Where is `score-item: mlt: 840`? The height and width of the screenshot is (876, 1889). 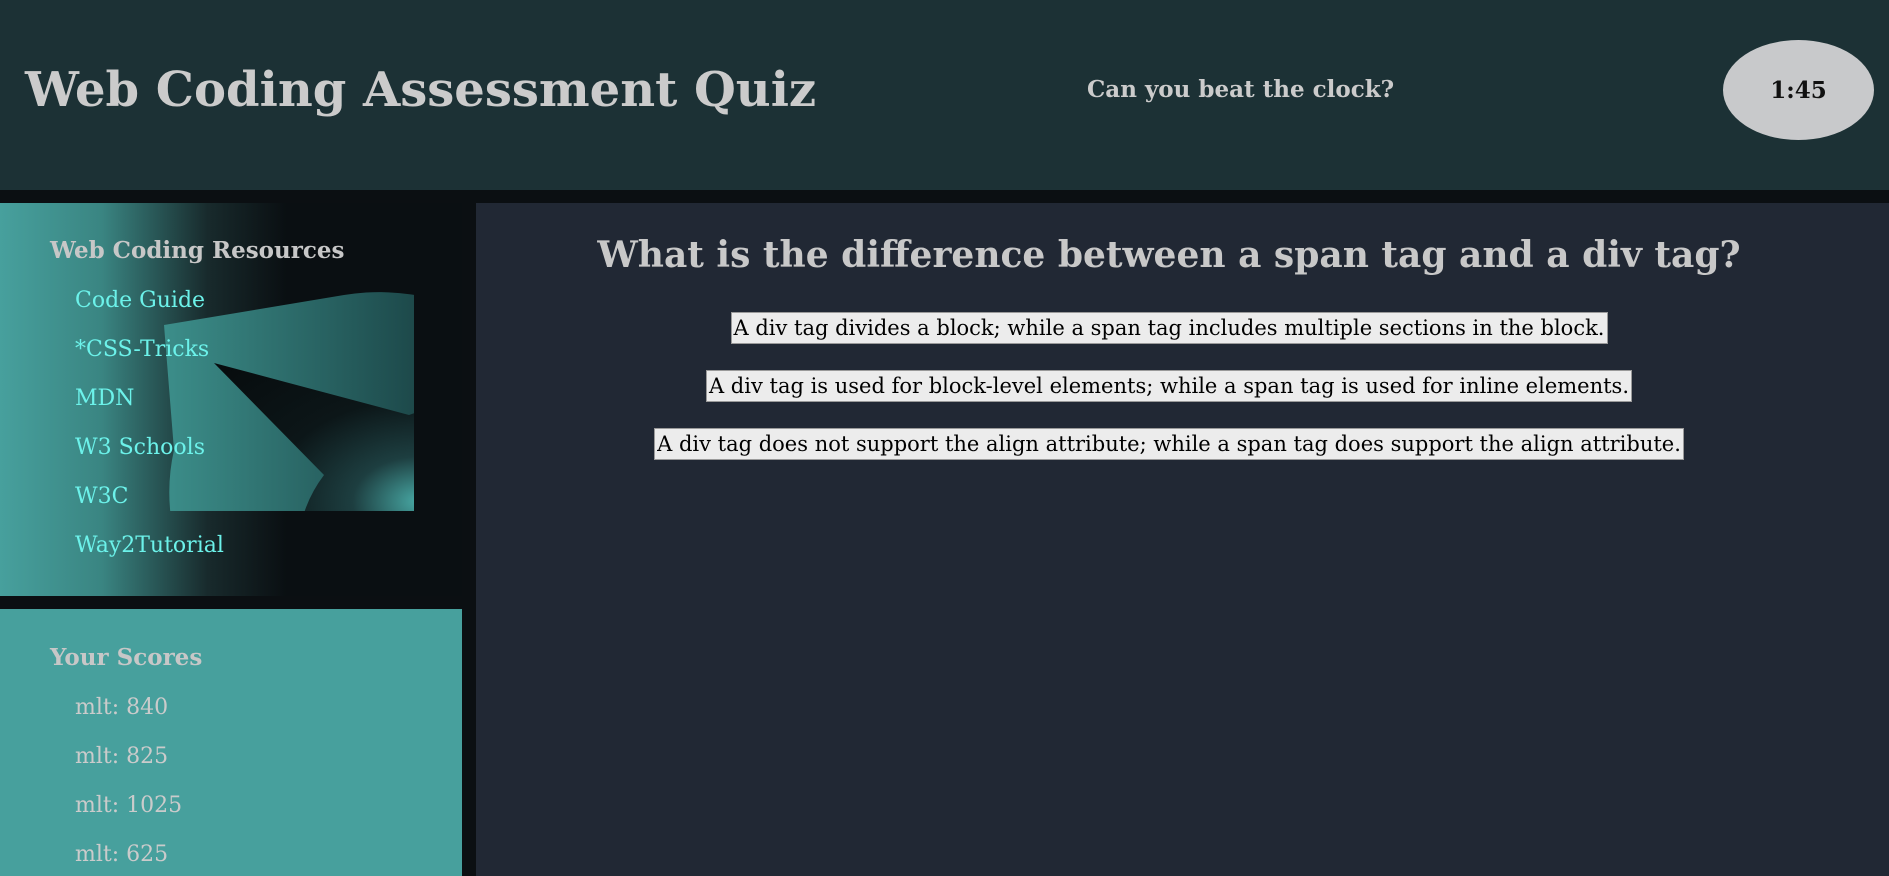
score-item: mlt: 840 is located at coordinates (122, 707).